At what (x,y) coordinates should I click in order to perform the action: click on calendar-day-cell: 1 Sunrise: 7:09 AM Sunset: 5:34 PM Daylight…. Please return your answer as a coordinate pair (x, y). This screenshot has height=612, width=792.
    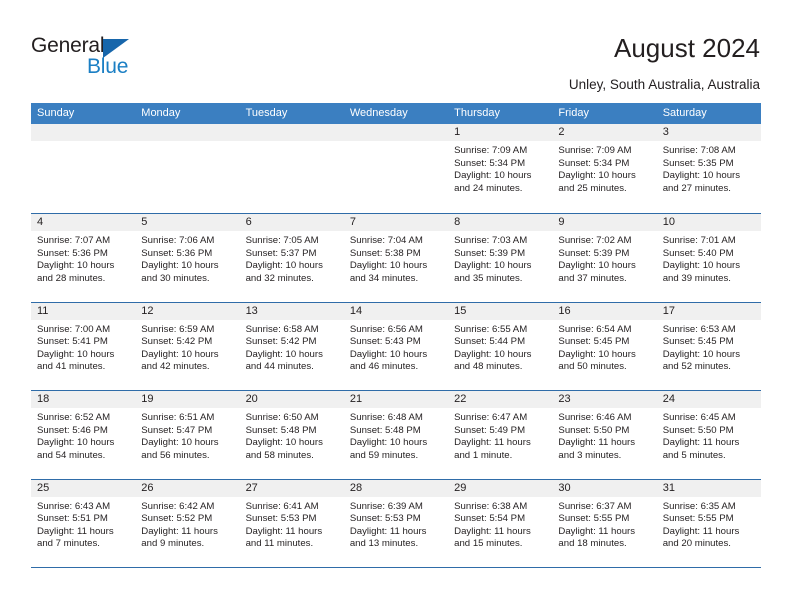
    Looking at the image, I should click on (500, 168).